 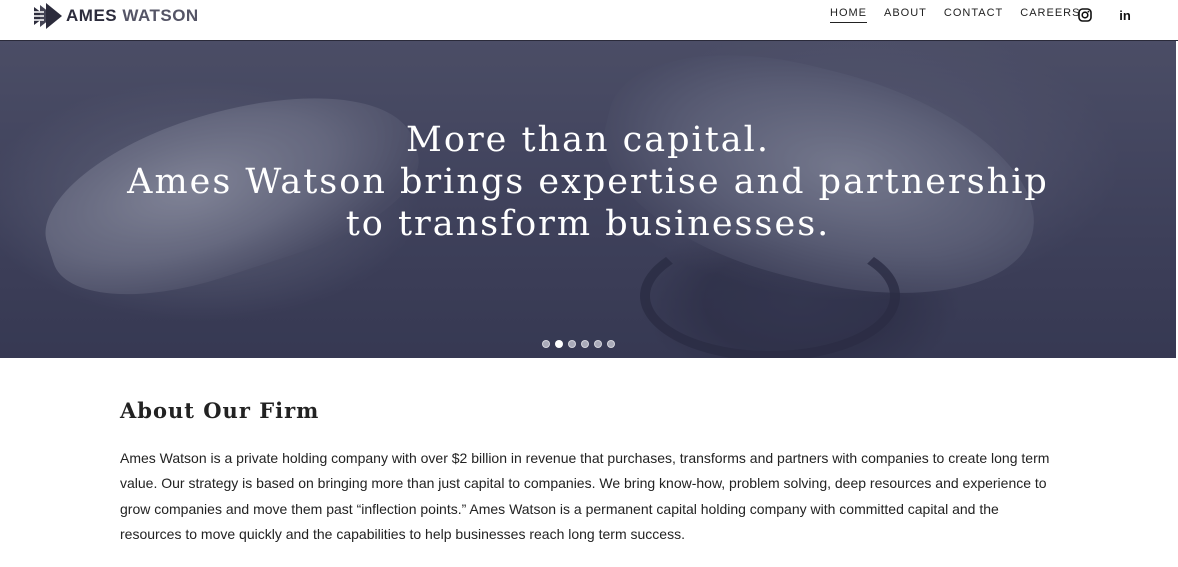 What do you see at coordinates (905, 15) in the screenshot?
I see `nav-item-about: ABOUT` at bounding box center [905, 15].